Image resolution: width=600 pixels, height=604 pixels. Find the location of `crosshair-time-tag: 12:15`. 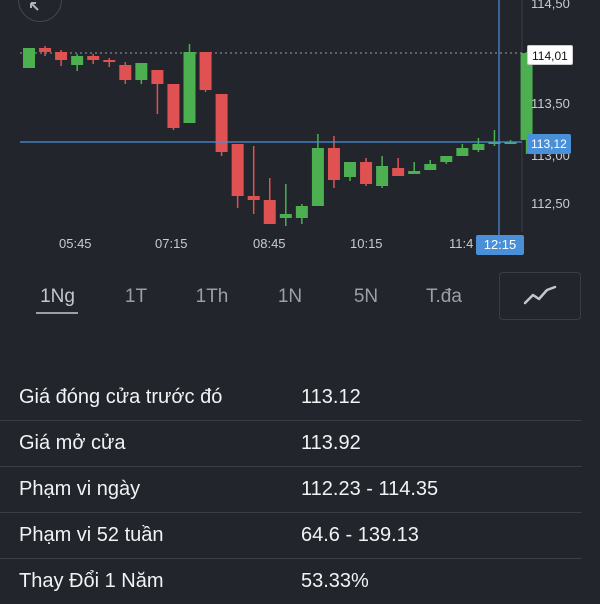

crosshair-time-tag: 12:15 is located at coordinates (500, 245).